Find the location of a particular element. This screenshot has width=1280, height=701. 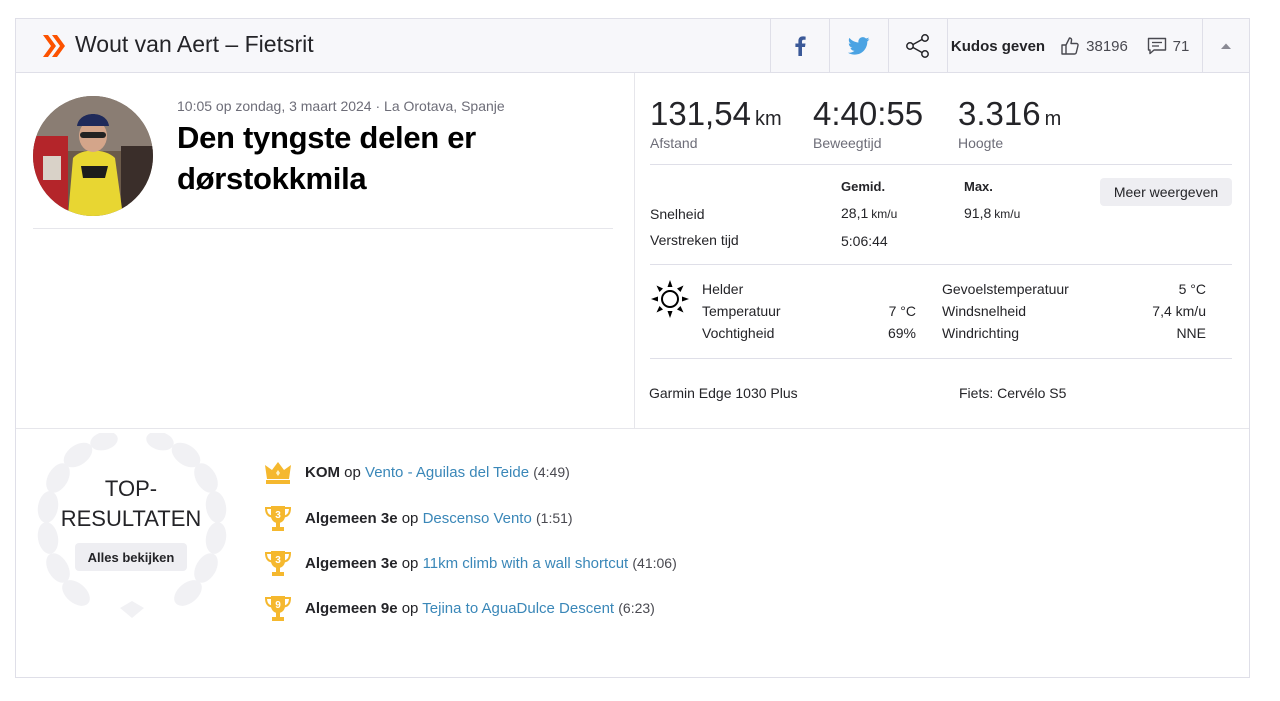

feels-like-label: Gevoelstemperatuur is located at coordinates (1005, 289).